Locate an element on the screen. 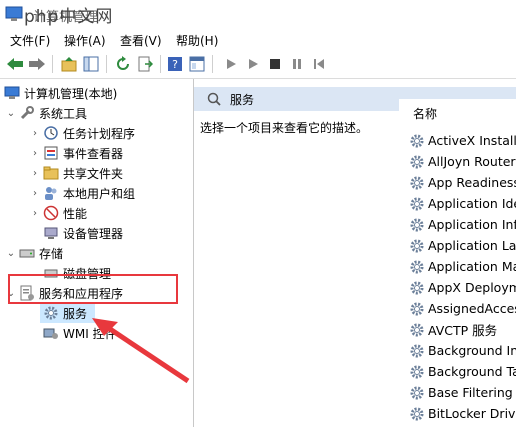 The width and height of the screenshot is (516, 427). service-row: App Readiness is located at coordinates (462, 182).